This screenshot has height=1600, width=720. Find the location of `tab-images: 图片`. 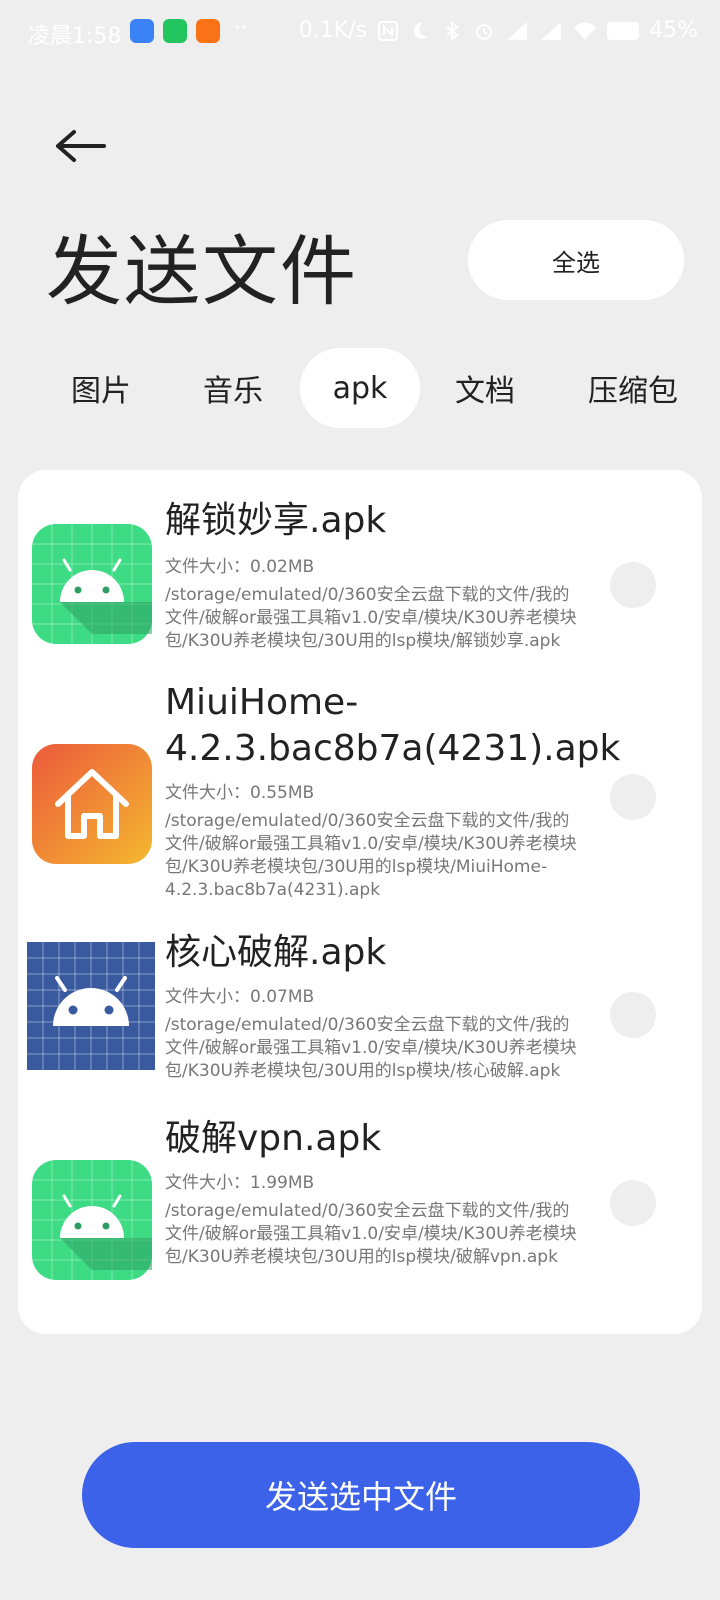

tab-images: 图片 is located at coordinates (101, 388).